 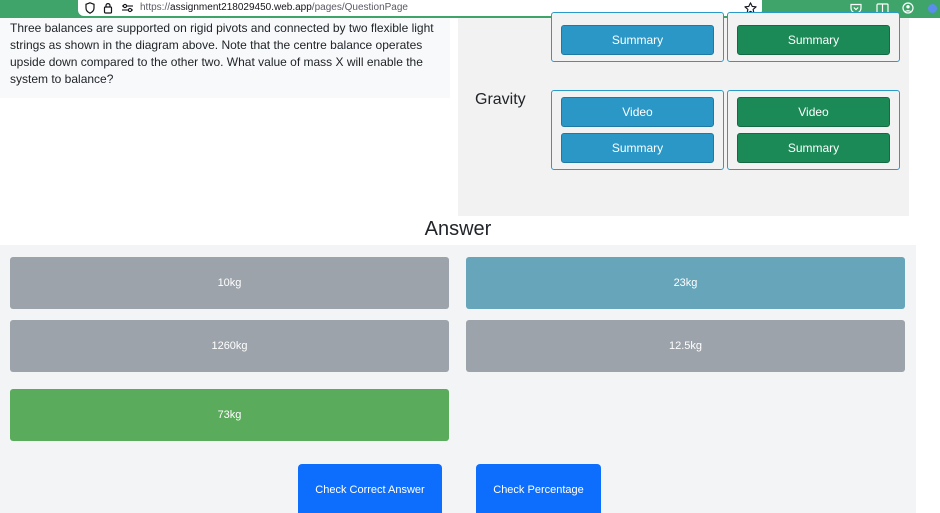 What do you see at coordinates (458, 229) in the screenshot?
I see `answer-heading: Answer` at bounding box center [458, 229].